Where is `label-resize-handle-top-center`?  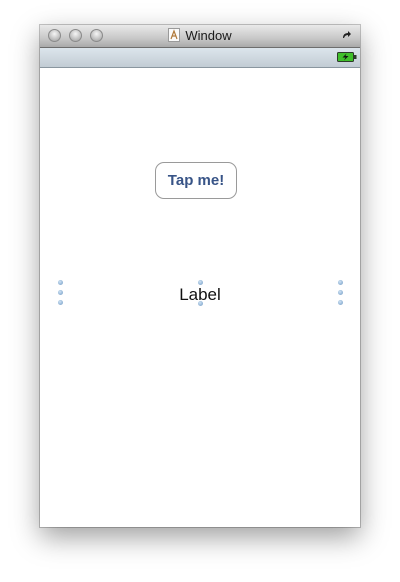
label-resize-handle-top-center is located at coordinates (200, 282).